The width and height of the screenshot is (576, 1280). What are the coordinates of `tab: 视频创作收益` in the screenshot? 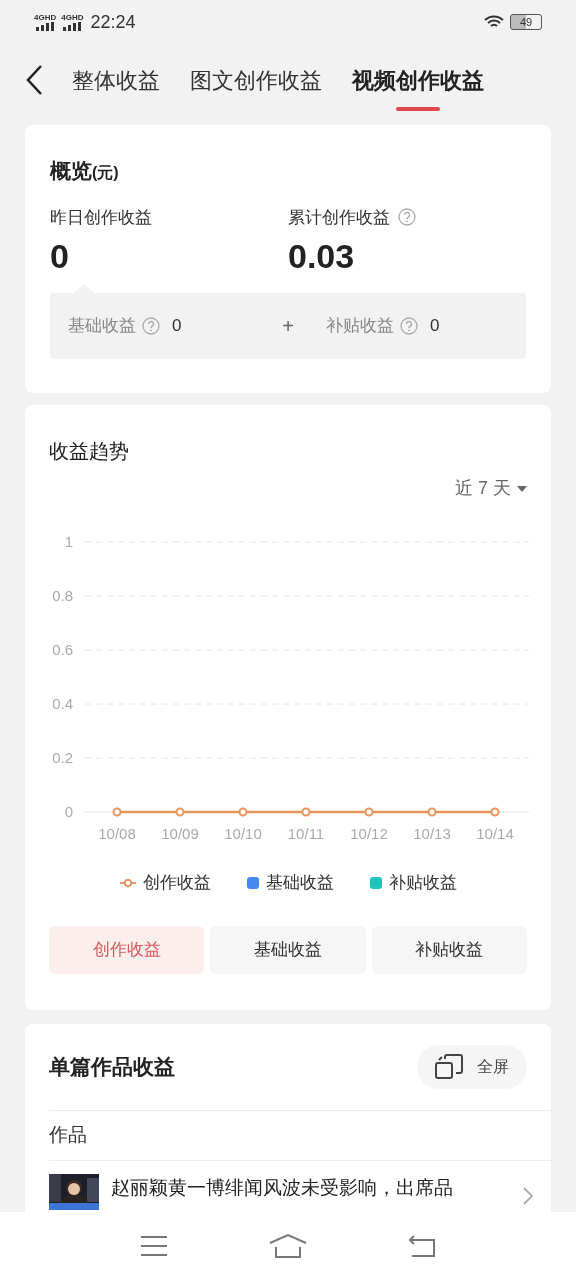 It's located at (418, 80).